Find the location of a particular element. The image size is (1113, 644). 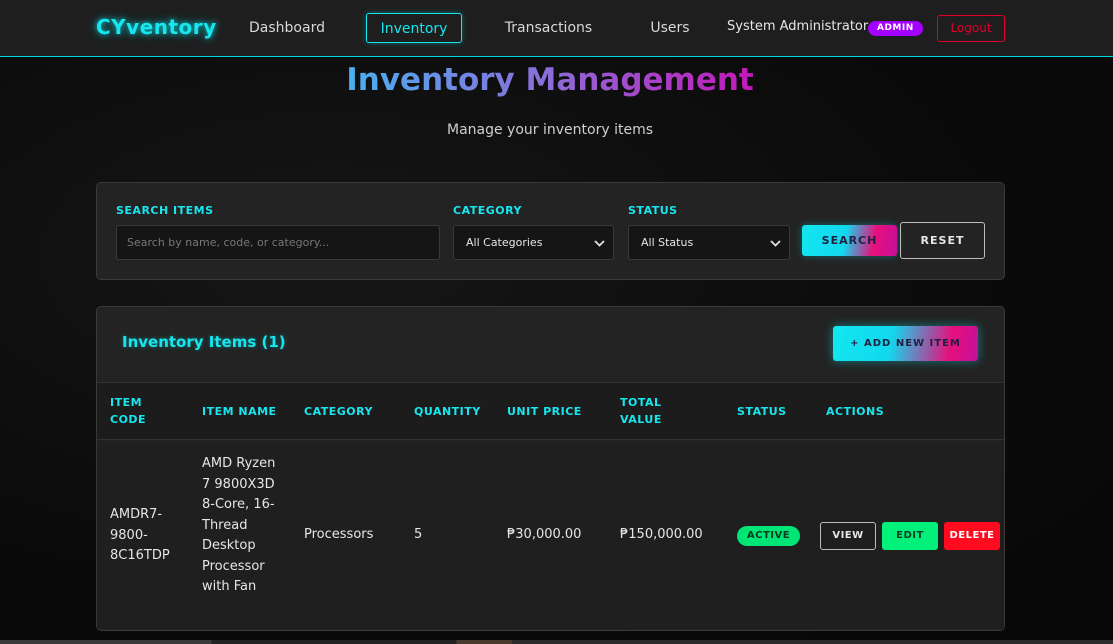

total-value-cell: ₱150,000.00 is located at coordinates (661, 534).